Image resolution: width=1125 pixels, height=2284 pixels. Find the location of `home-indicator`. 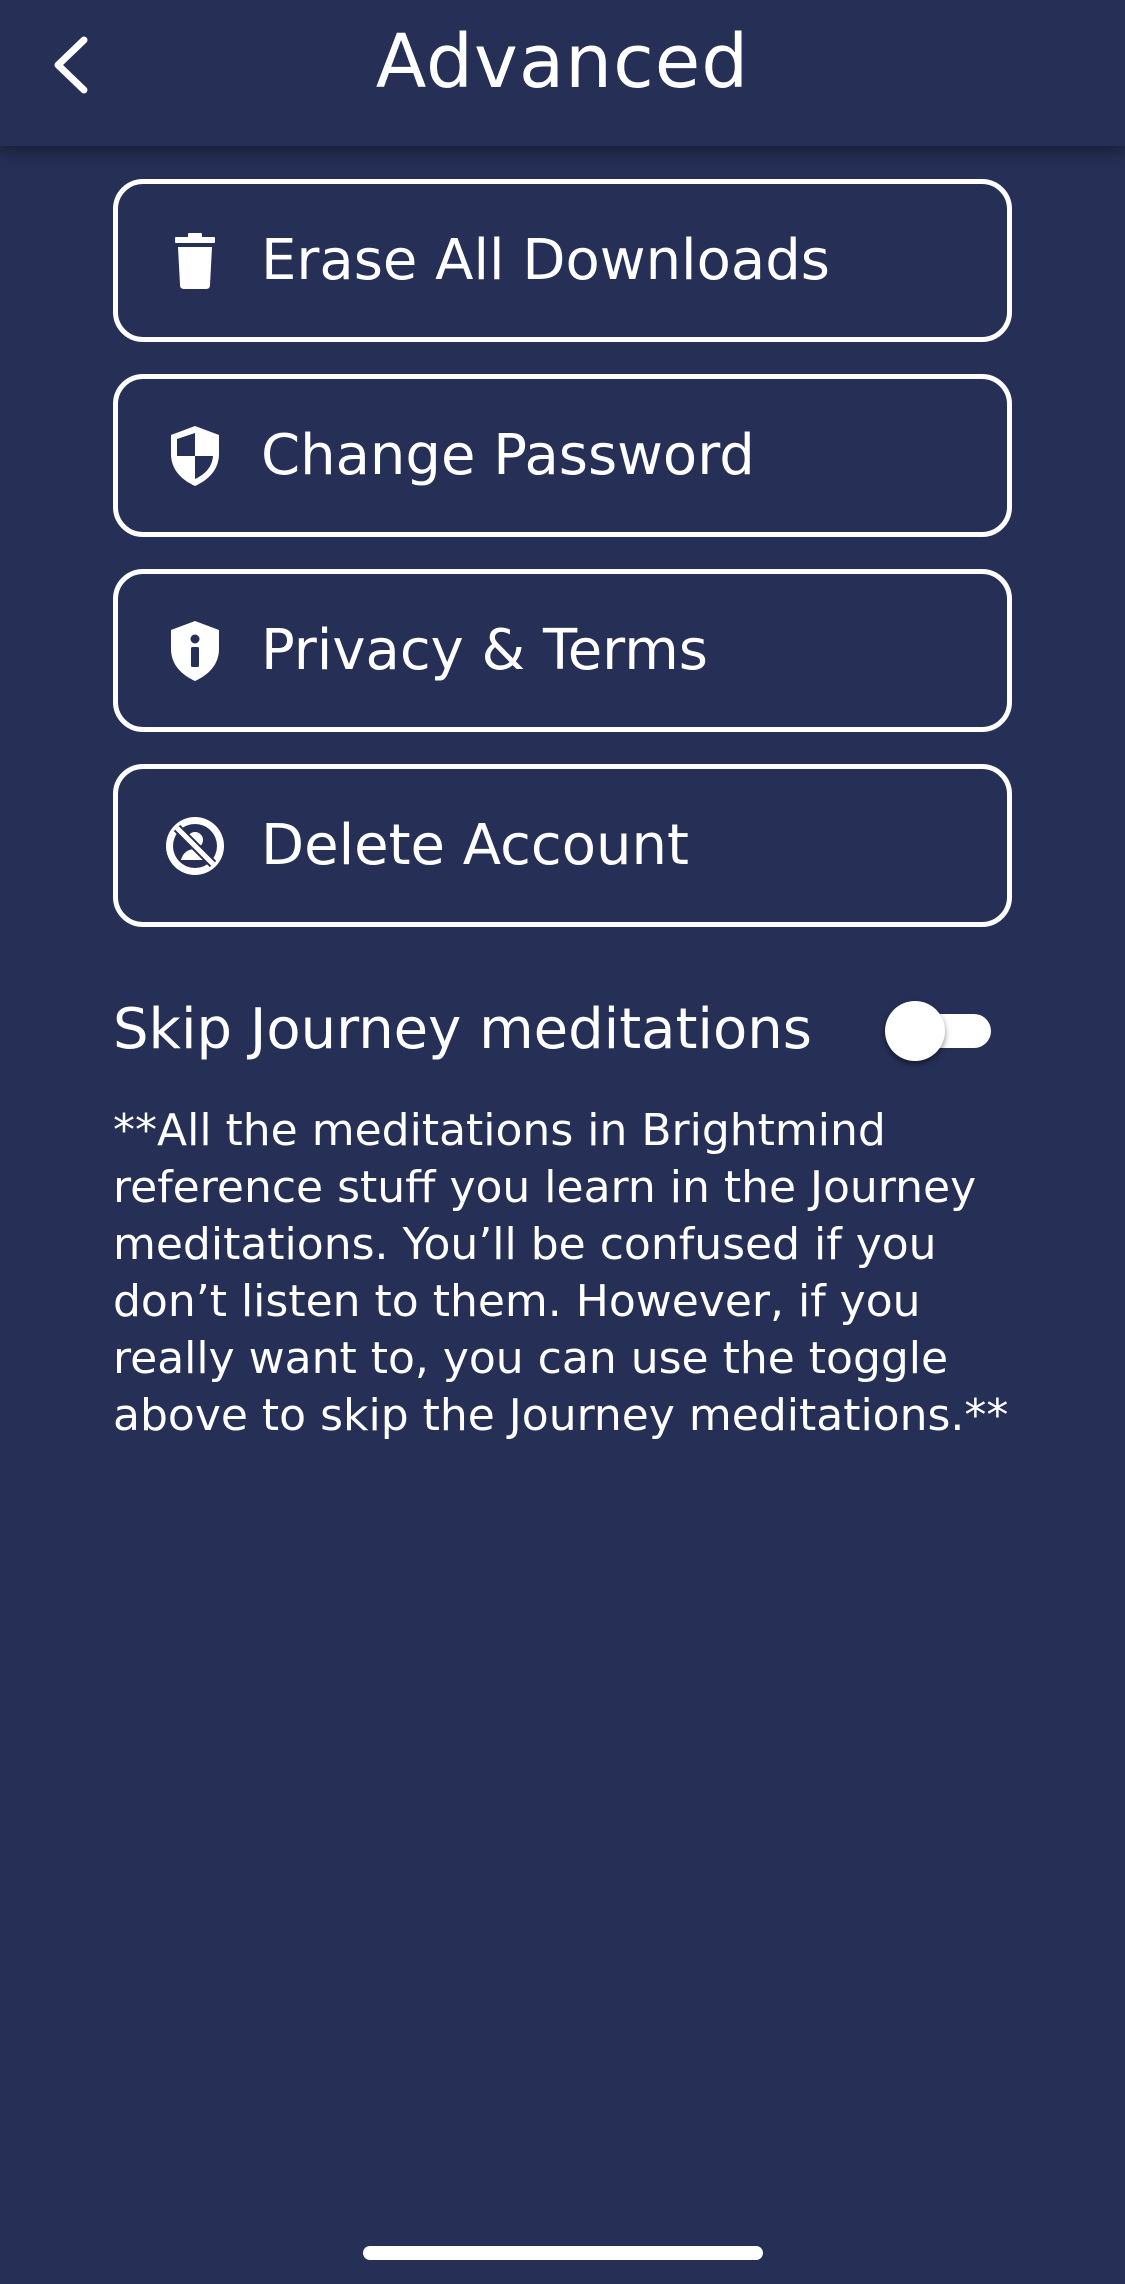

home-indicator is located at coordinates (563, 2253).